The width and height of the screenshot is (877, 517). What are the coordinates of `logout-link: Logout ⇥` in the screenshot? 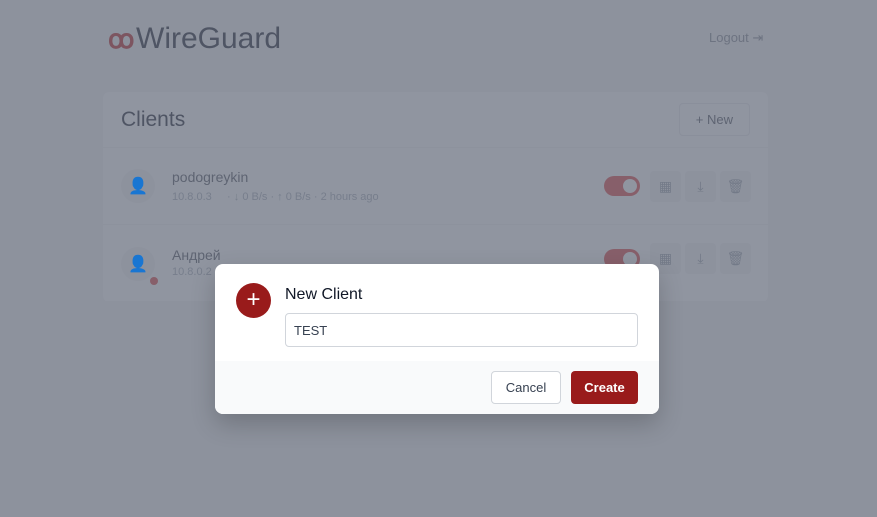 It's located at (736, 38).